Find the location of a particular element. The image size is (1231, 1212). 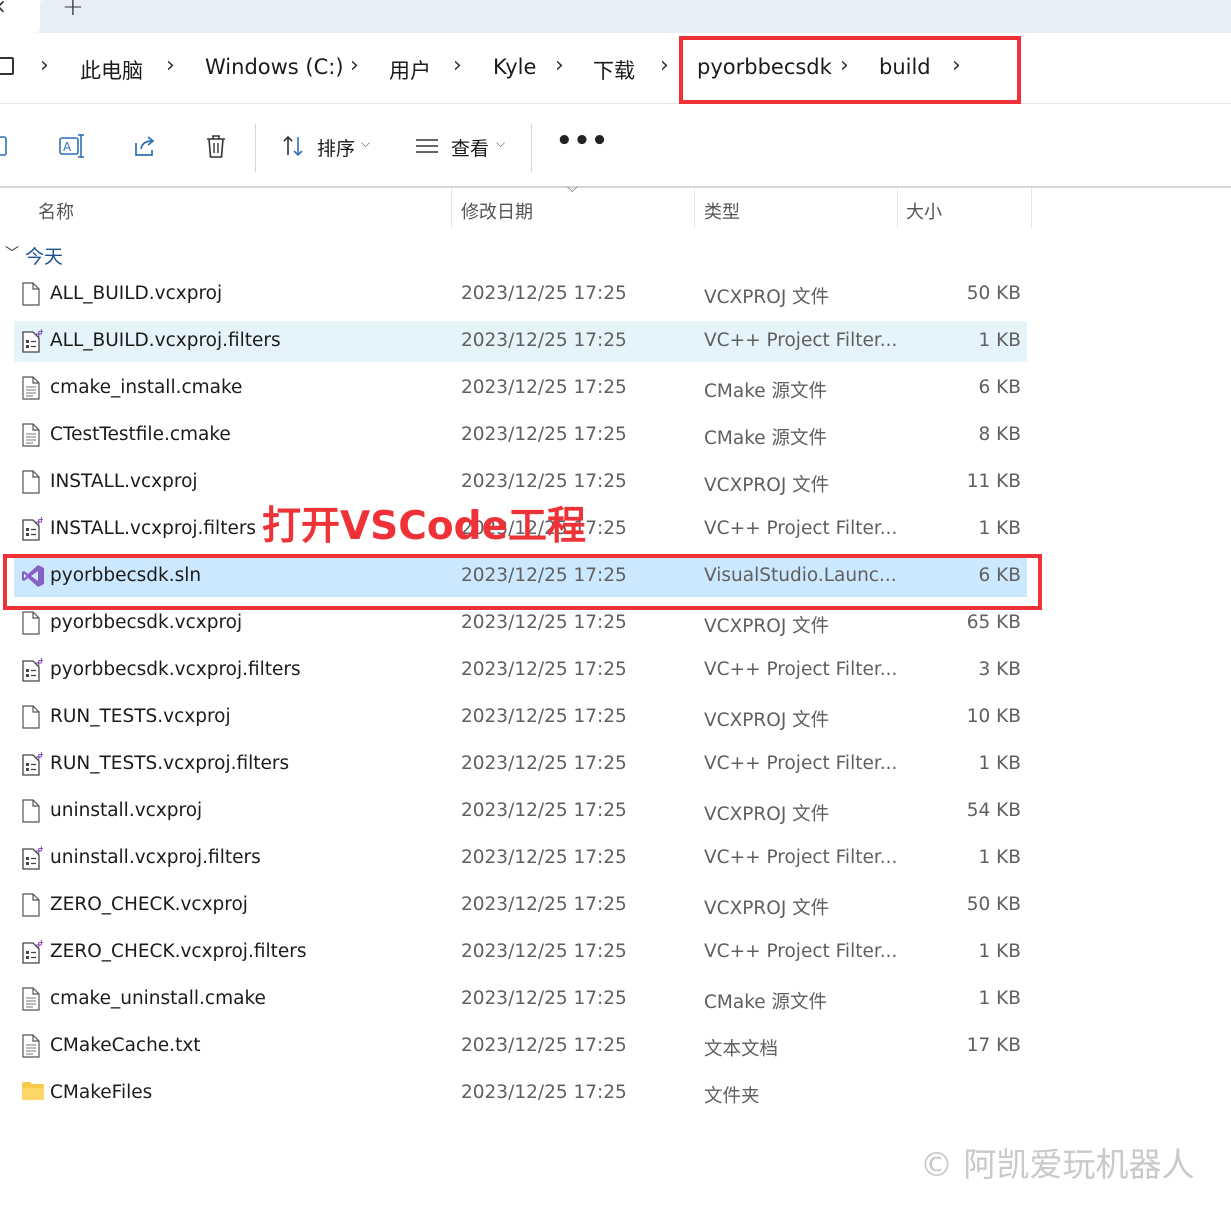

view-chevron-down-icon: ⌵ is located at coordinates (500, 143).